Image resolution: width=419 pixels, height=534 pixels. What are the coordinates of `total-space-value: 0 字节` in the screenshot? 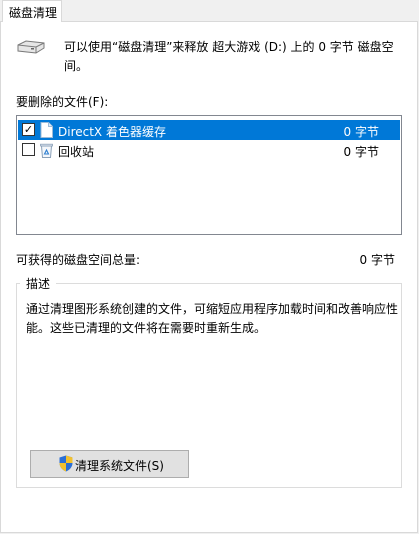 It's located at (377, 260).